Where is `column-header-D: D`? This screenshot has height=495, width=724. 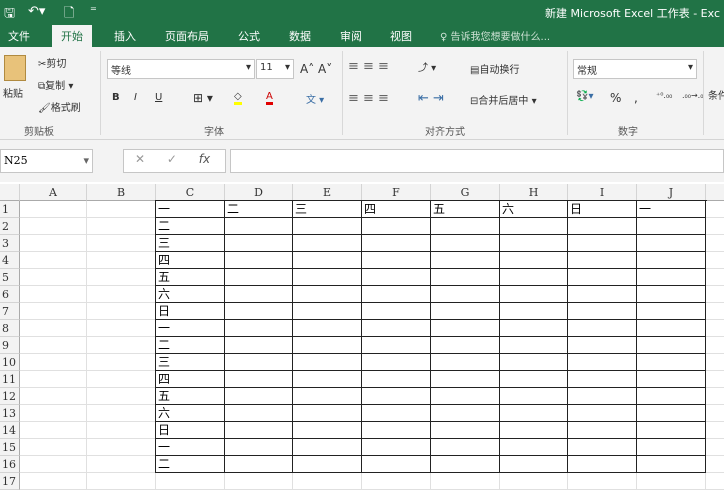 column-header-D: D is located at coordinates (259, 192).